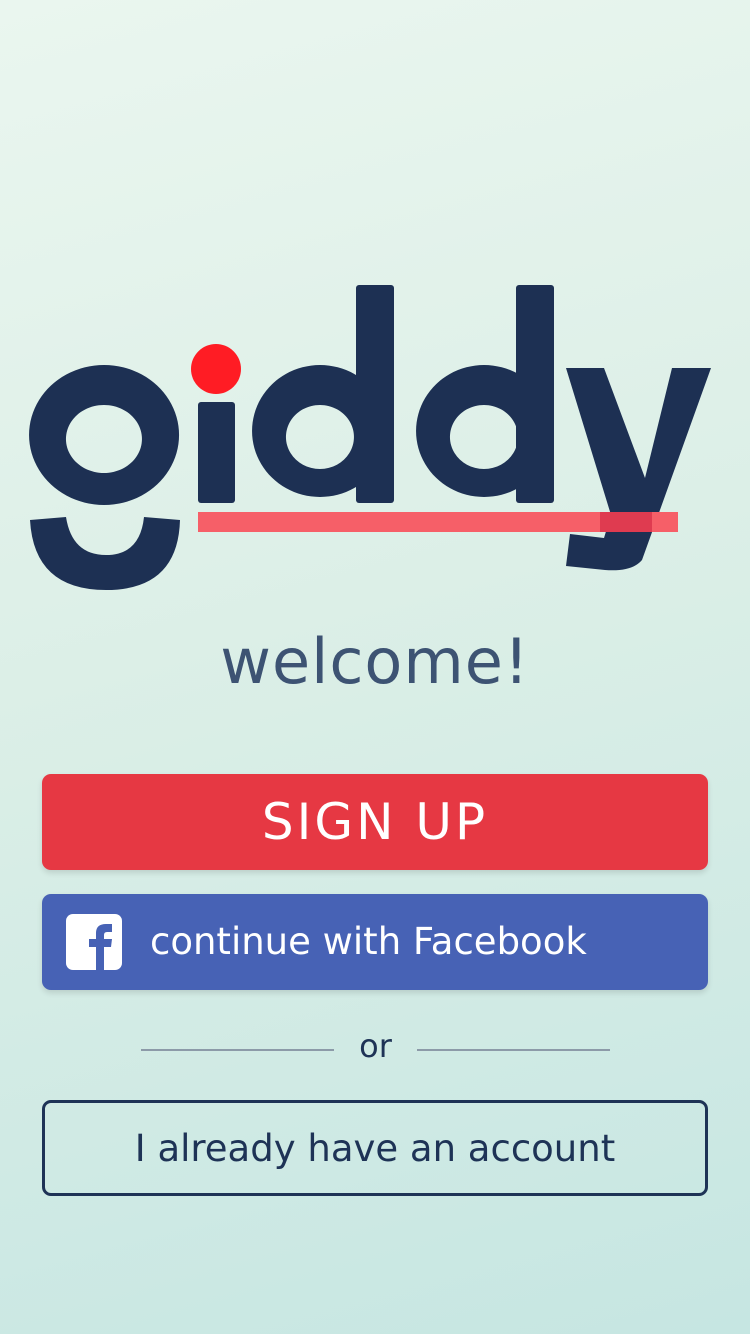 The height and width of the screenshot is (1334, 750). Describe the element at coordinates (638, 469) in the screenshot. I see `logo-letter-y` at that location.